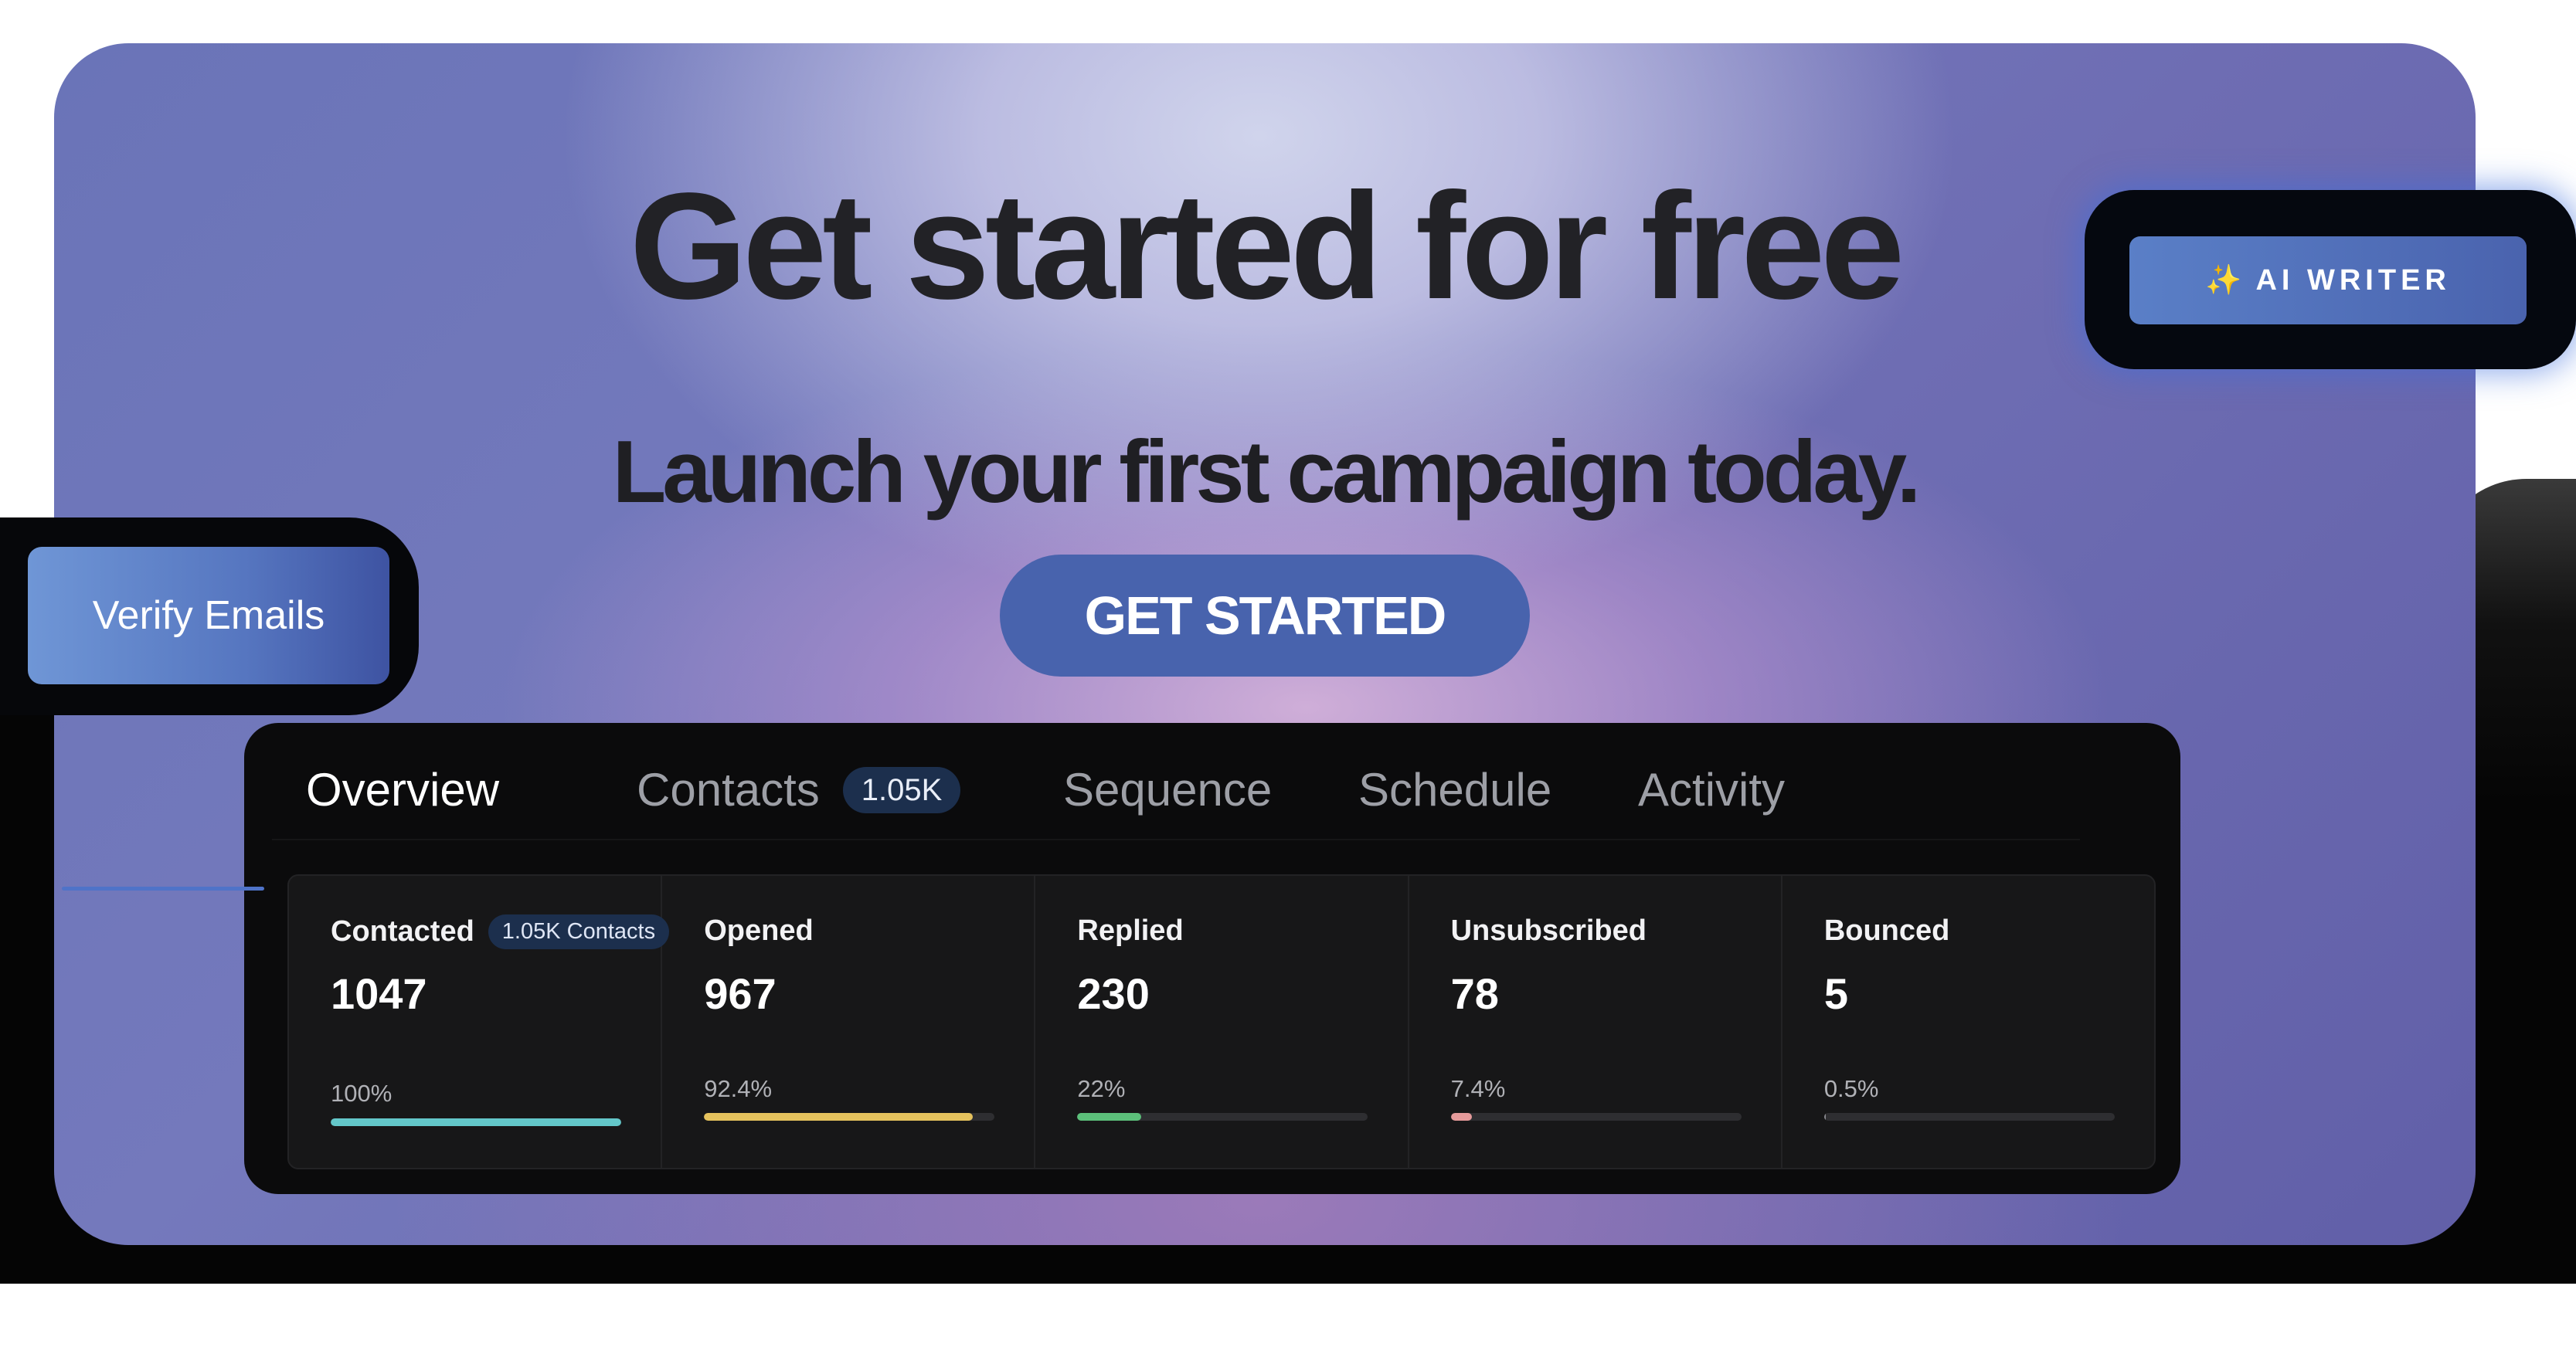 This screenshot has width=2576, height=1347. What do you see at coordinates (738, 1088) in the screenshot?
I see `stat-percent: 92.4%` at bounding box center [738, 1088].